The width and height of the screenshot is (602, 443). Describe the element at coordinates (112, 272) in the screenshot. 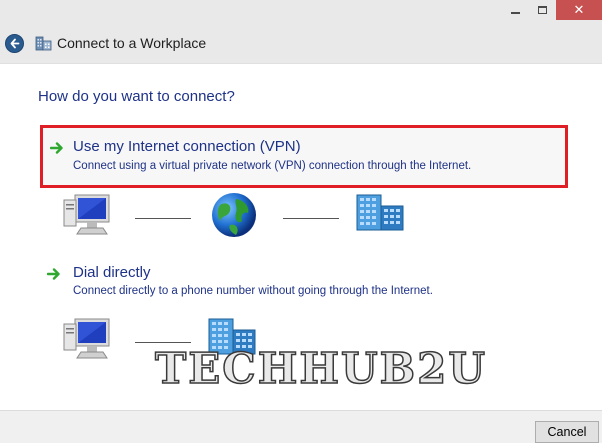

I see `option-title: Dial directly` at that location.